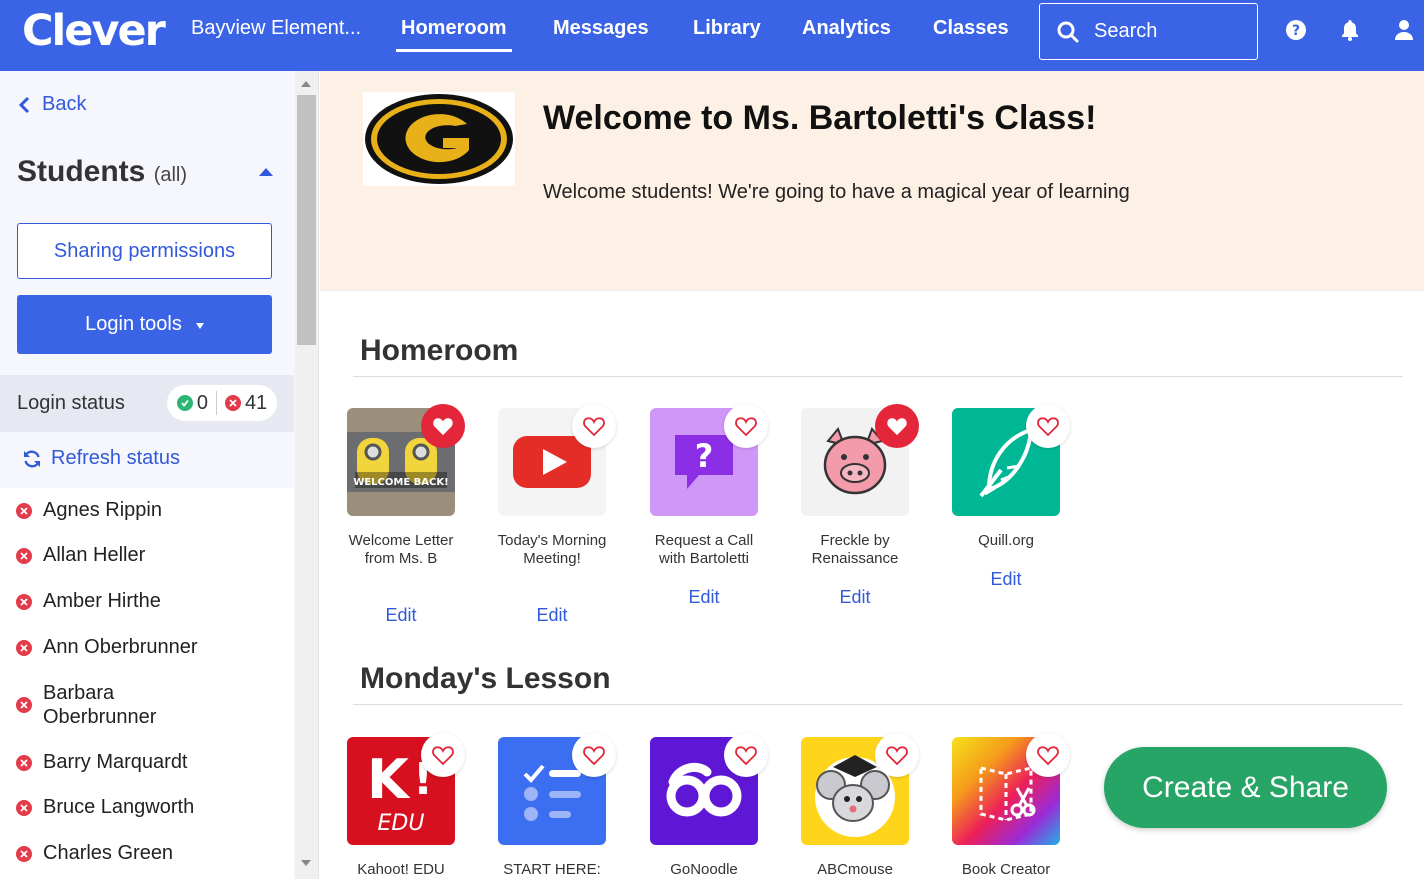 The width and height of the screenshot is (1424, 879). I want to click on clever-logo: Clever, so click(94, 31).